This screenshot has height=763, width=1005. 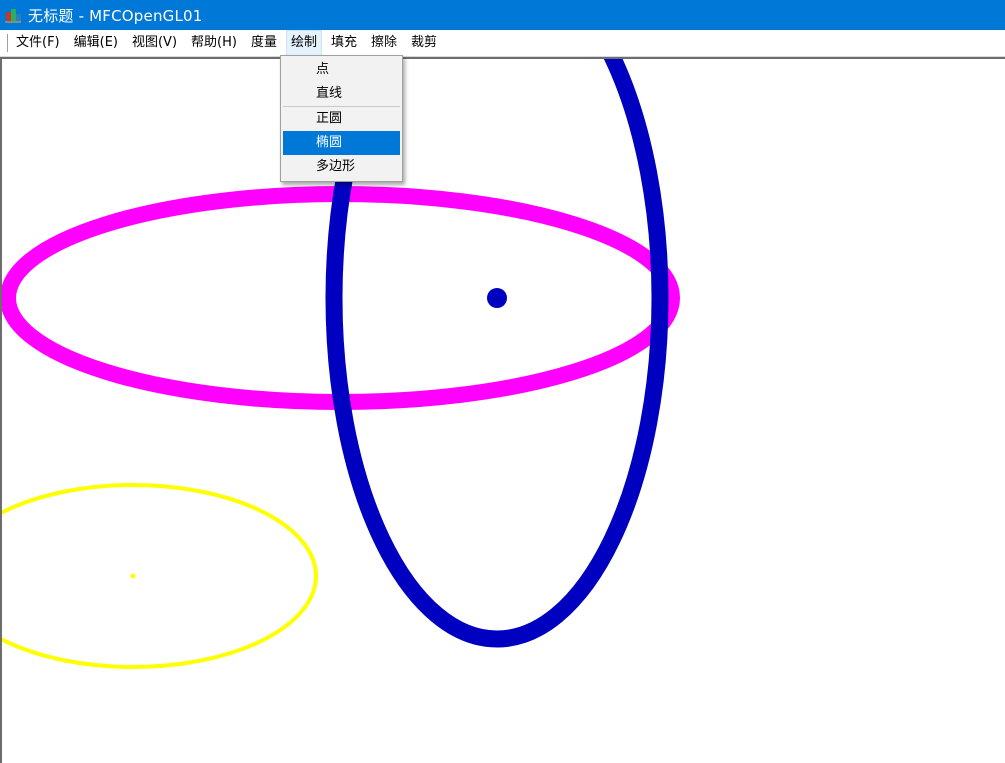 I want to click on menu-measure: 度量, so click(x=264, y=43).